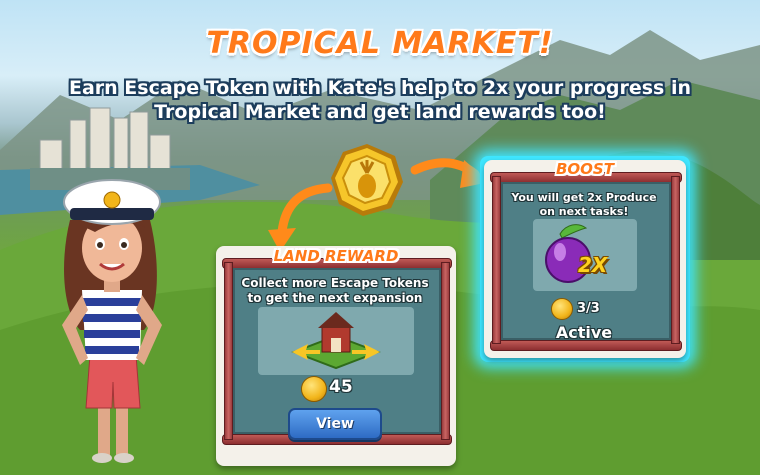 The height and width of the screenshot is (475, 760). What do you see at coordinates (562, 309) in the screenshot?
I see `boost-token-icon` at bounding box center [562, 309].